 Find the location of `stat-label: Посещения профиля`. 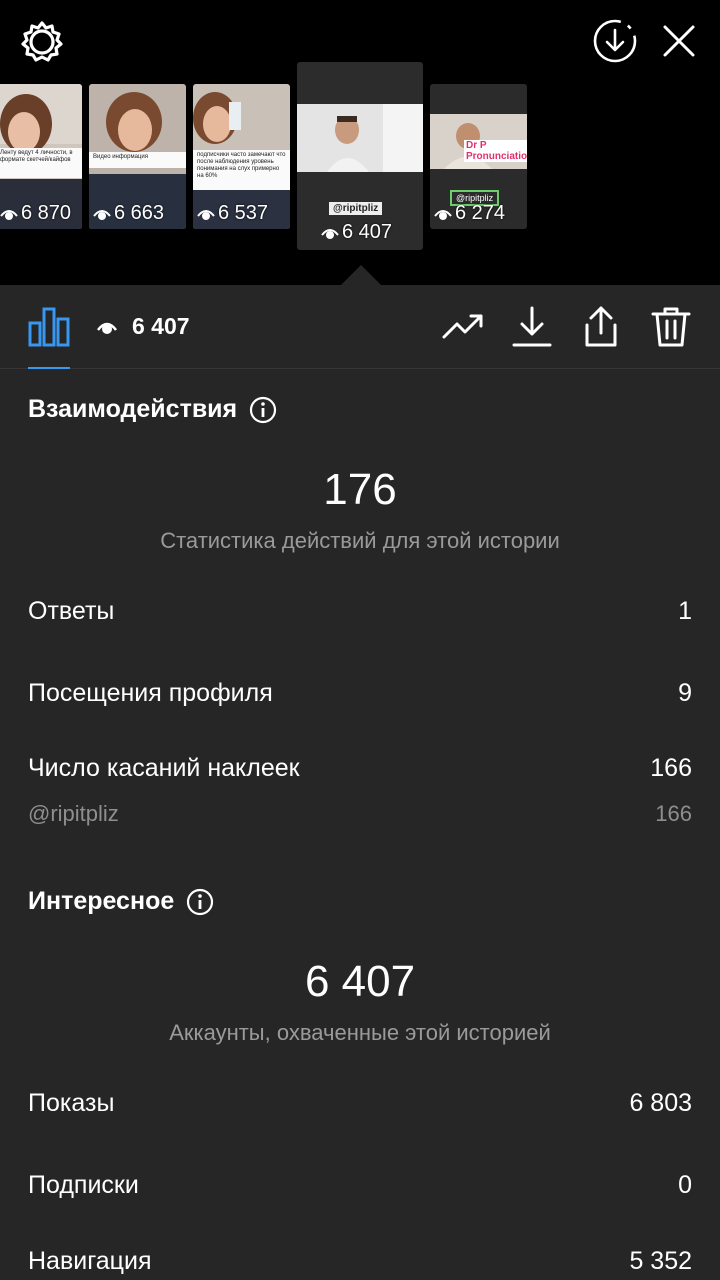

stat-label: Посещения профиля is located at coordinates (150, 693).